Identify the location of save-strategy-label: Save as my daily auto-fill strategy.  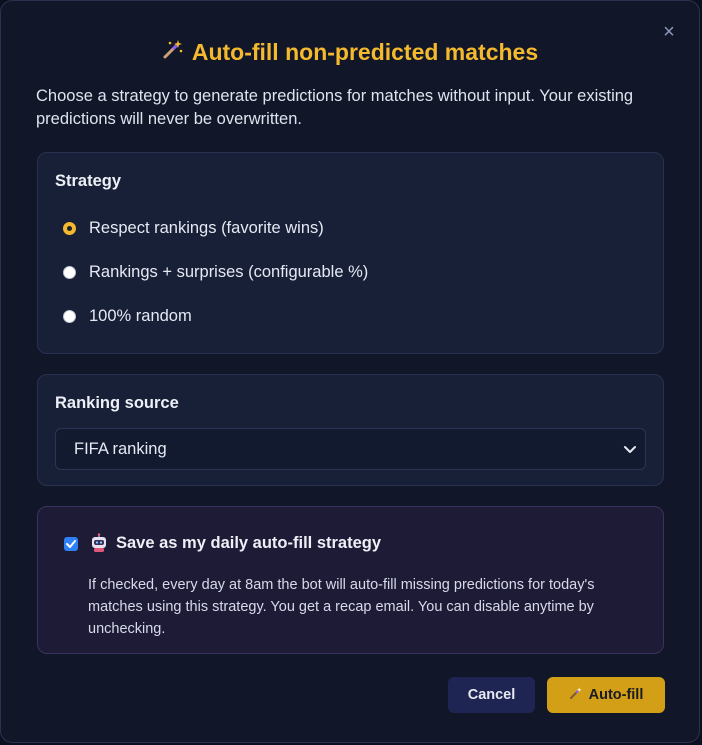
(235, 543).